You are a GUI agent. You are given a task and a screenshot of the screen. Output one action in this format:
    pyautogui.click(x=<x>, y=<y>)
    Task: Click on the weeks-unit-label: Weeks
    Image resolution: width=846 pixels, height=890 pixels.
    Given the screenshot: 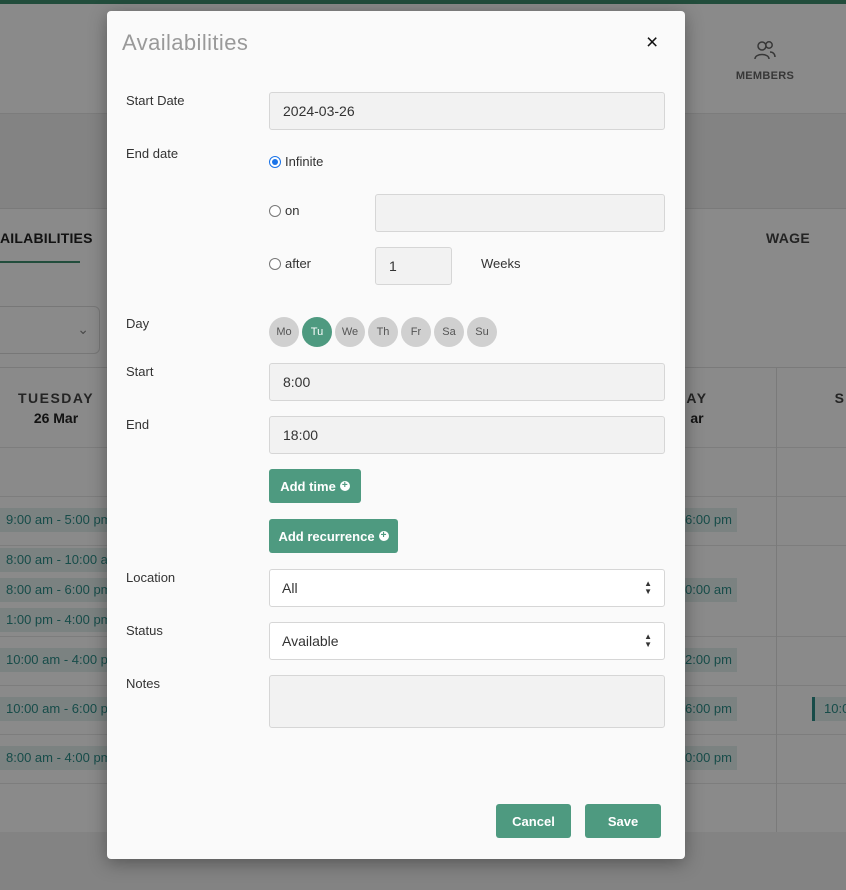 What is the action you would take?
    pyautogui.click(x=501, y=263)
    